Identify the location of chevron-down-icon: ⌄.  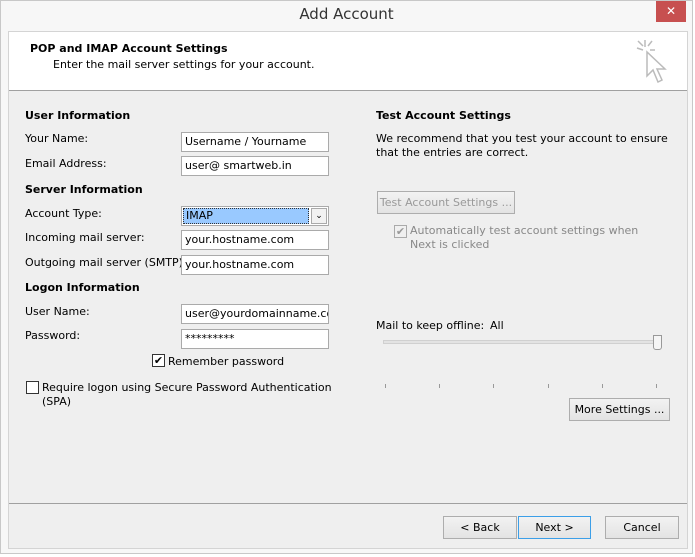
(319, 216).